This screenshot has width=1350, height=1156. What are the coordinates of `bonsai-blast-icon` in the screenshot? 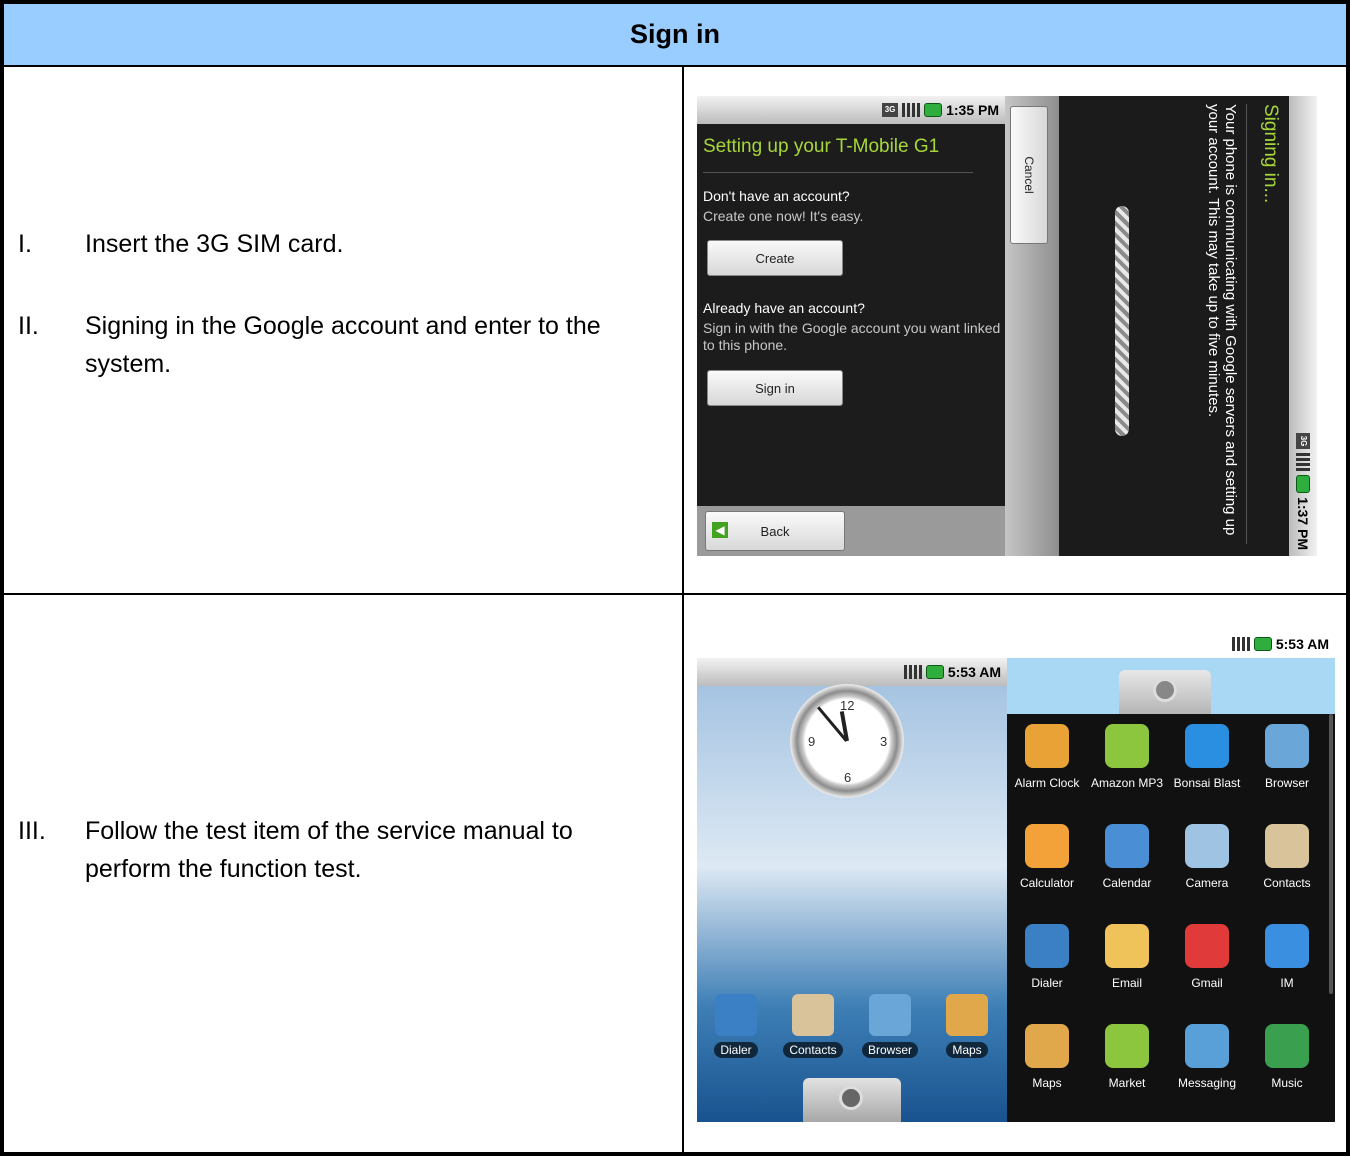 It's located at (1207, 746).